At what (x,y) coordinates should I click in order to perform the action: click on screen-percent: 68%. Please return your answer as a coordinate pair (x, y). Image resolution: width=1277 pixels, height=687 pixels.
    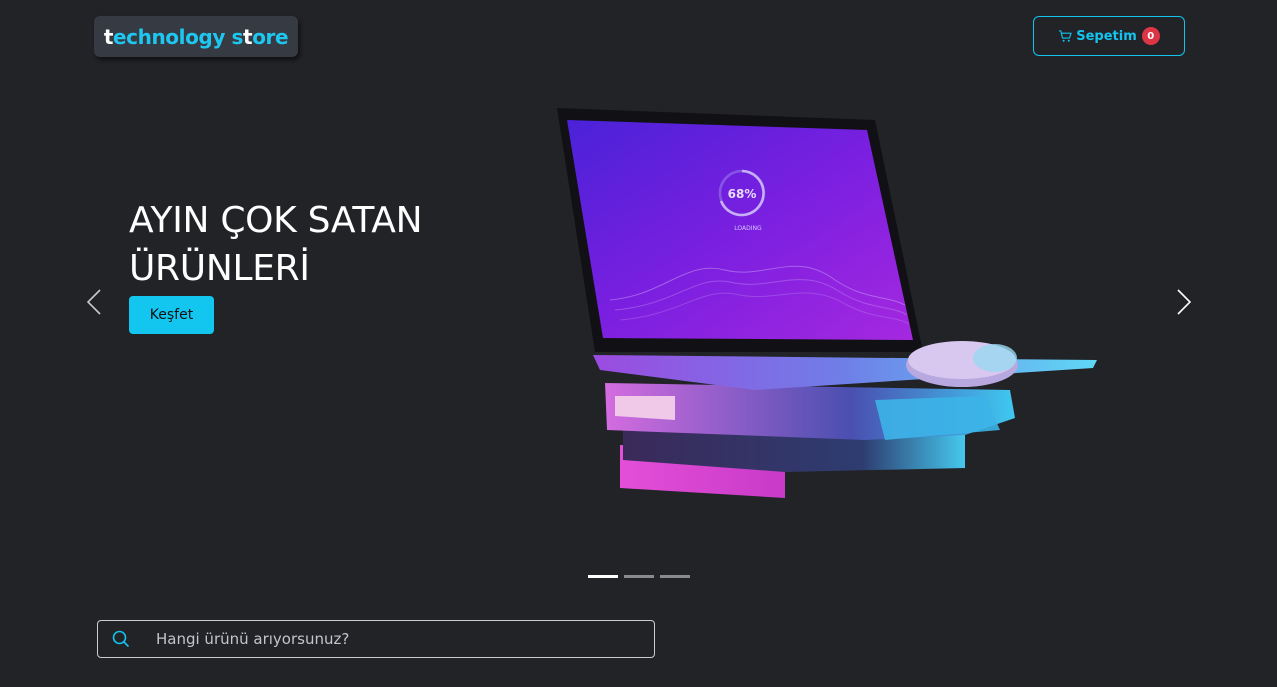
    Looking at the image, I should click on (742, 194).